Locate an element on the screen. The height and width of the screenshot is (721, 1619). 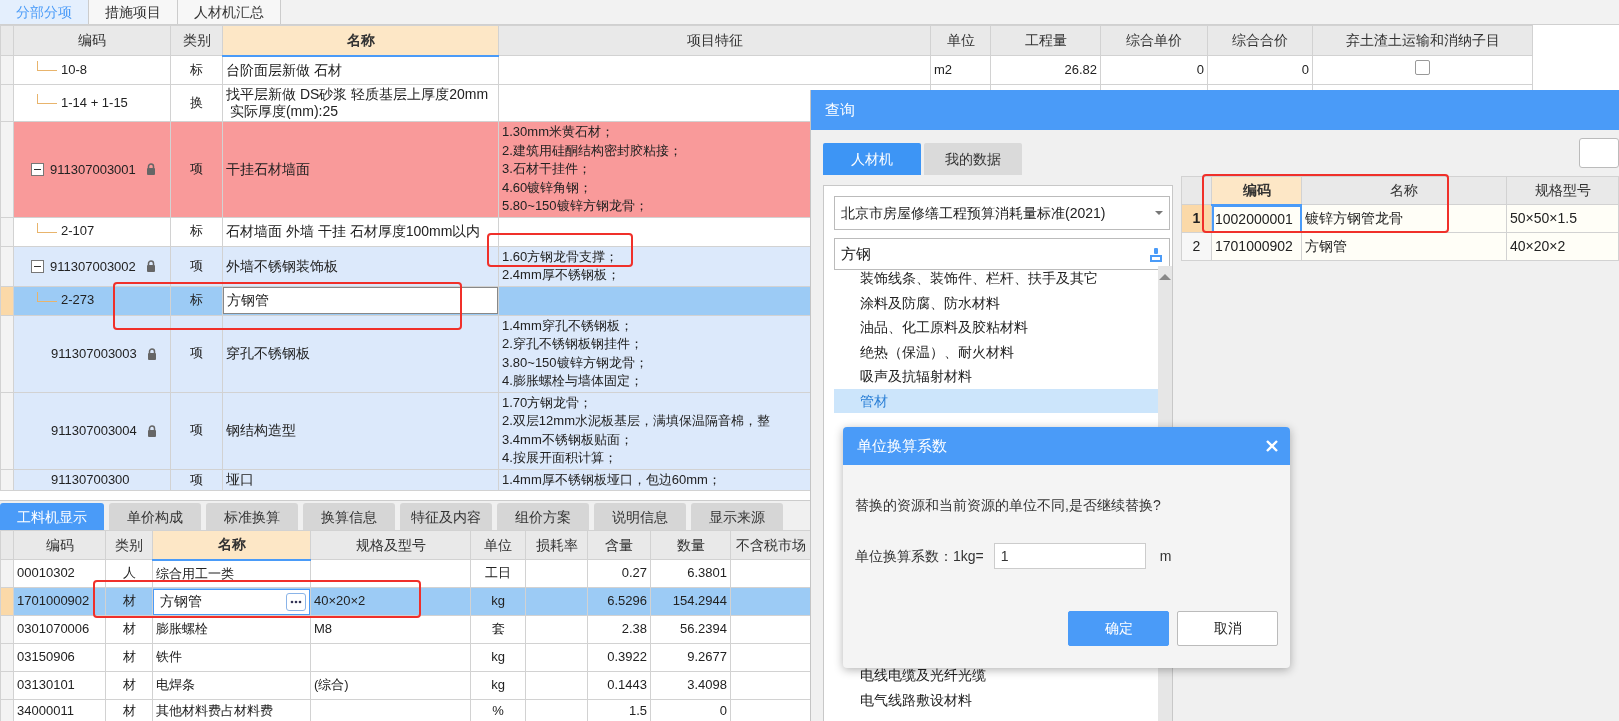
category-item: 吸声及抗辐射材料 is located at coordinates (996, 376).